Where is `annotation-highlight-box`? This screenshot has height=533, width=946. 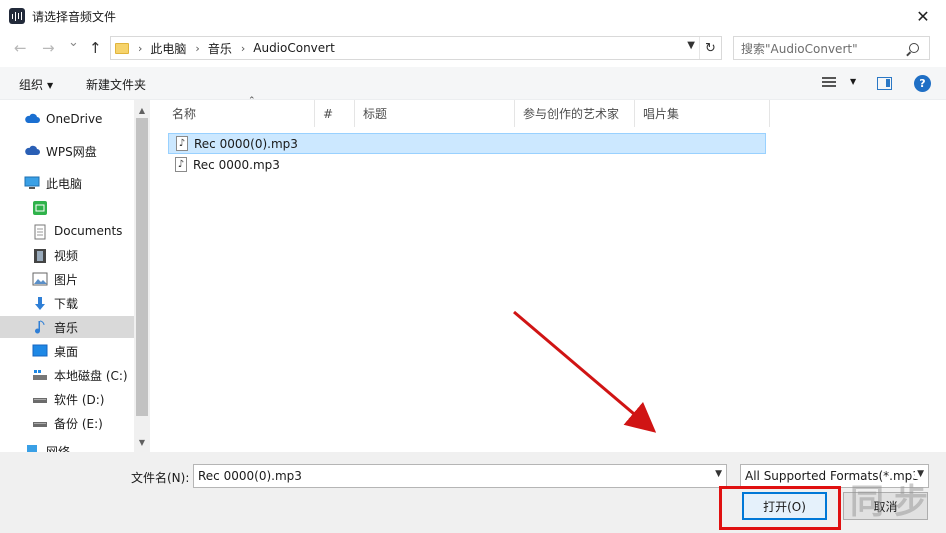
annotation-highlight-box is located at coordinates (780, 508).